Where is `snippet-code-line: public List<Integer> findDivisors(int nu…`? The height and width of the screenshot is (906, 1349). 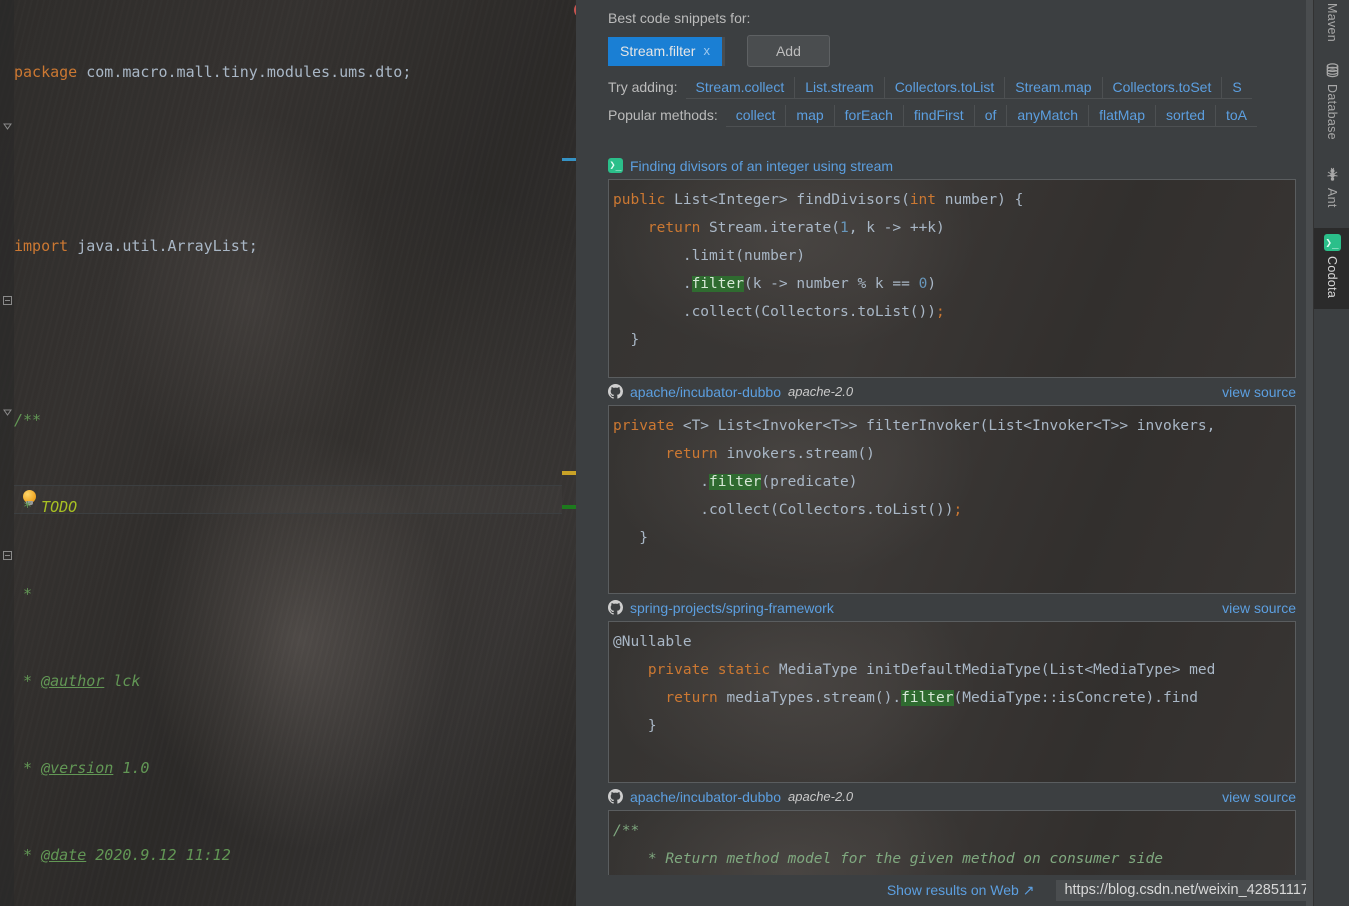
snippet-code-line: public List<Integer> findDivisors(int nu… is located at coordinates (954, 200).